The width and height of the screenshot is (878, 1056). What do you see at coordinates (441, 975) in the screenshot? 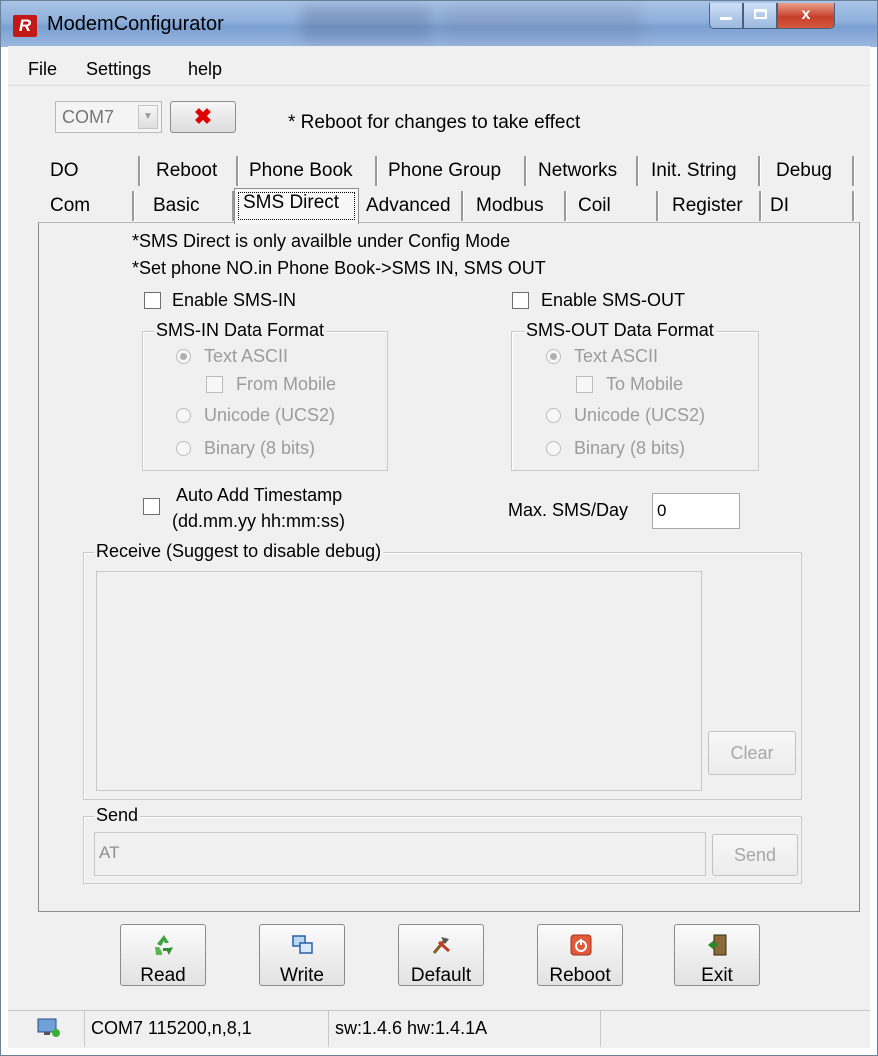
I see `default-label: Default` at bounding box center [441, 975].